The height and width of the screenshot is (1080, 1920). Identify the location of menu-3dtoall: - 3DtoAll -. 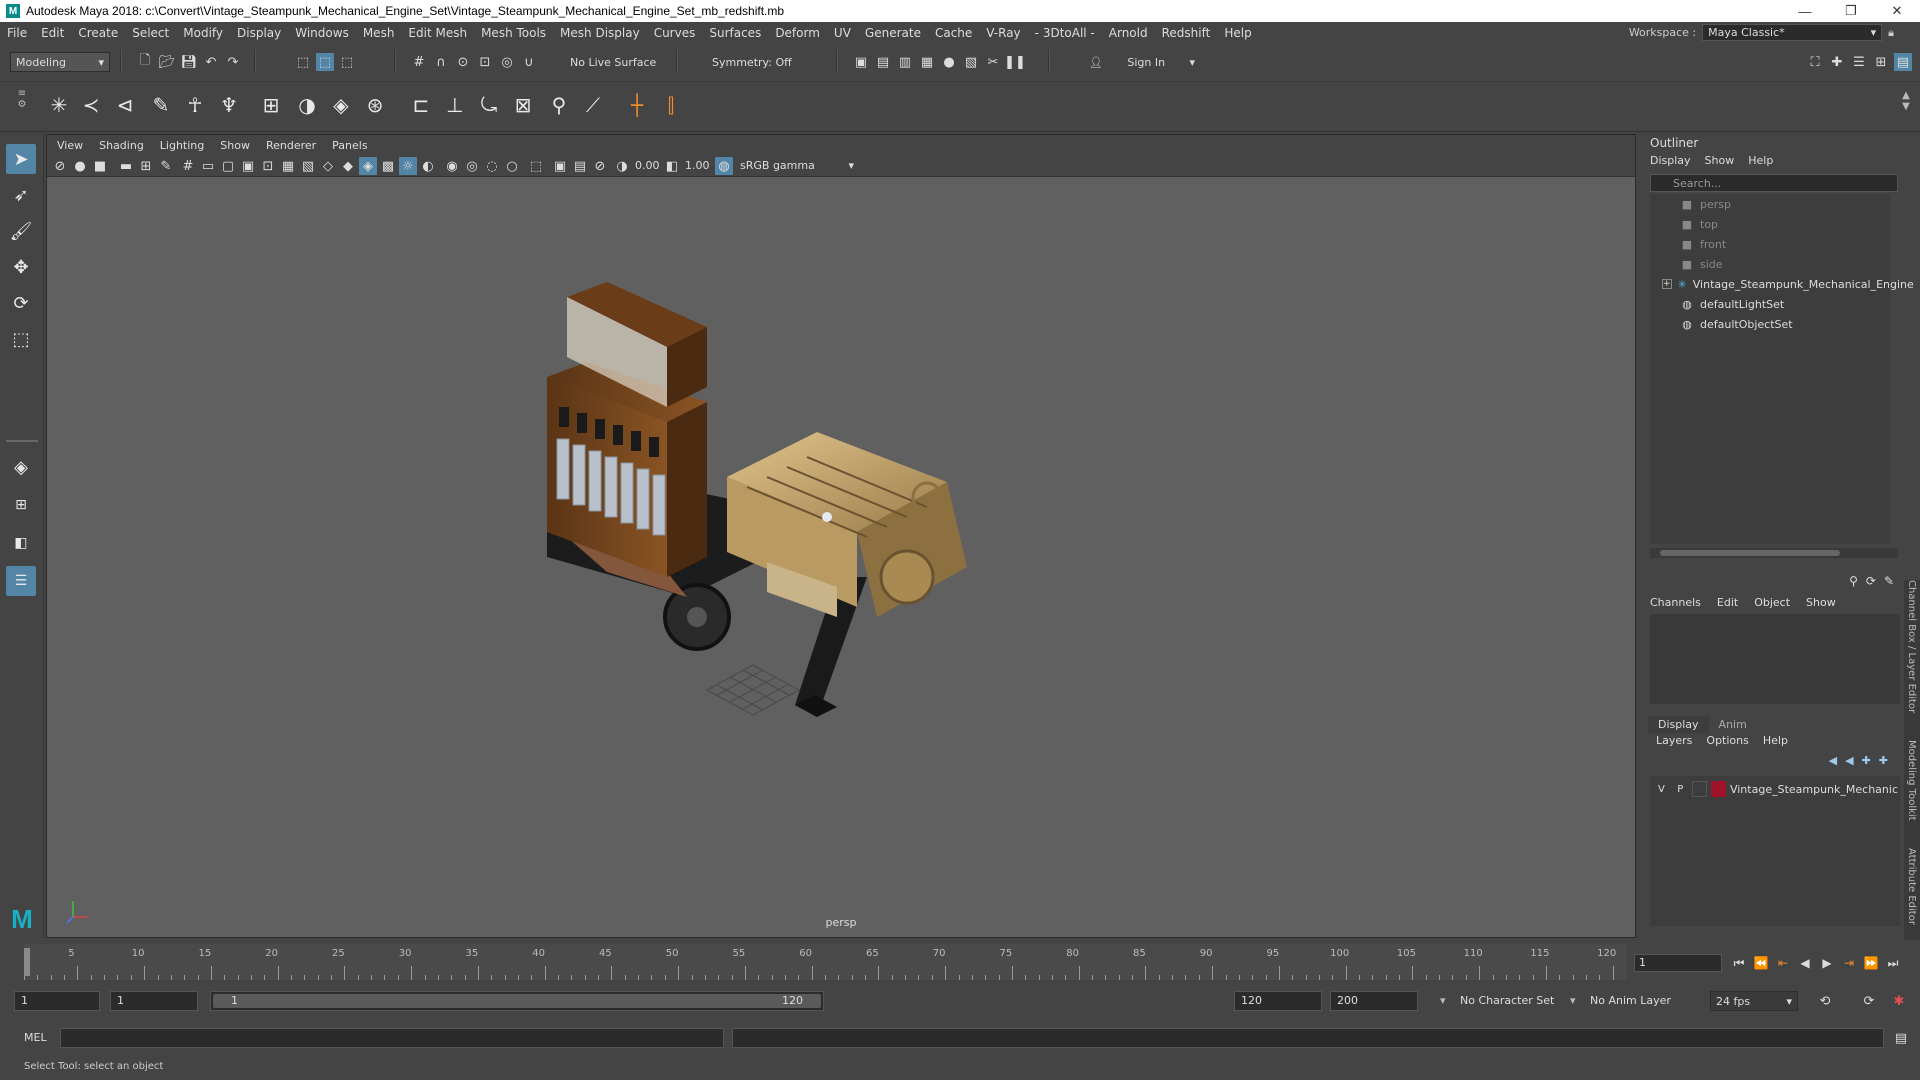
(1065, 33).